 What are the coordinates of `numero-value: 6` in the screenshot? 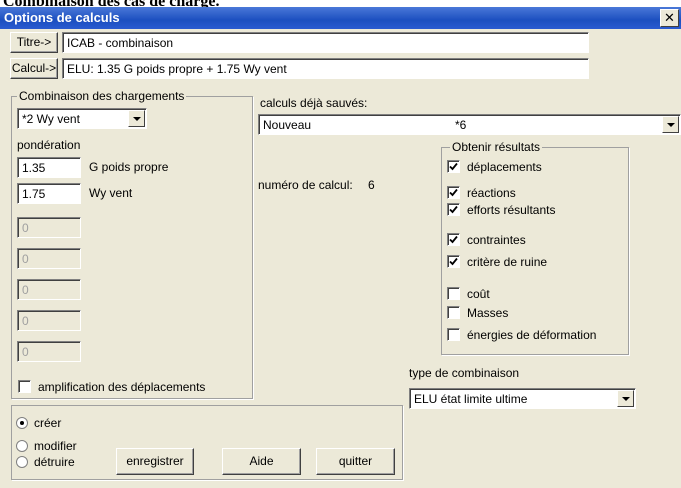 It's located at (371, 185).